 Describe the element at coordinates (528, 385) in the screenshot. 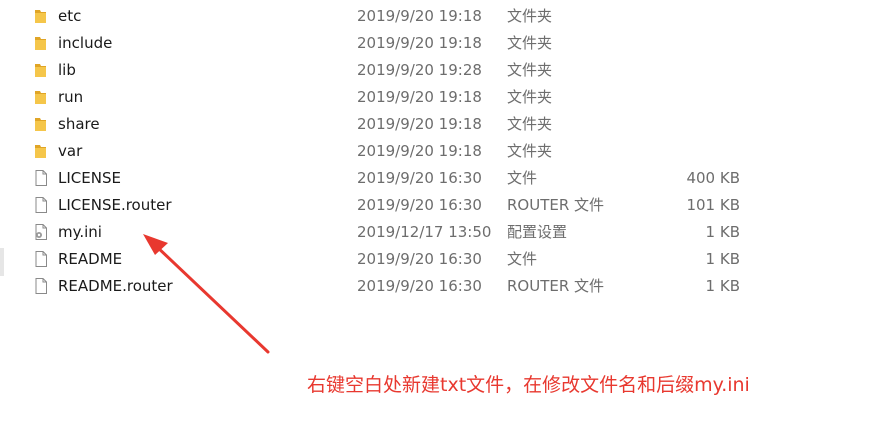

I see `annotation-text: 右键空白处新建txt文件，在修改文件名和后缀my.ini` at that location.